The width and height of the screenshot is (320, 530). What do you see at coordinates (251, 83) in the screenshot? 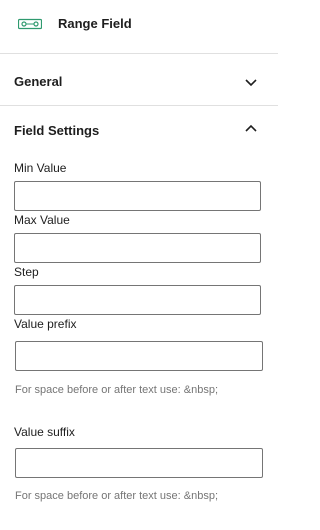
I see `chevron-down-icon` at bounding box center [251, 83].